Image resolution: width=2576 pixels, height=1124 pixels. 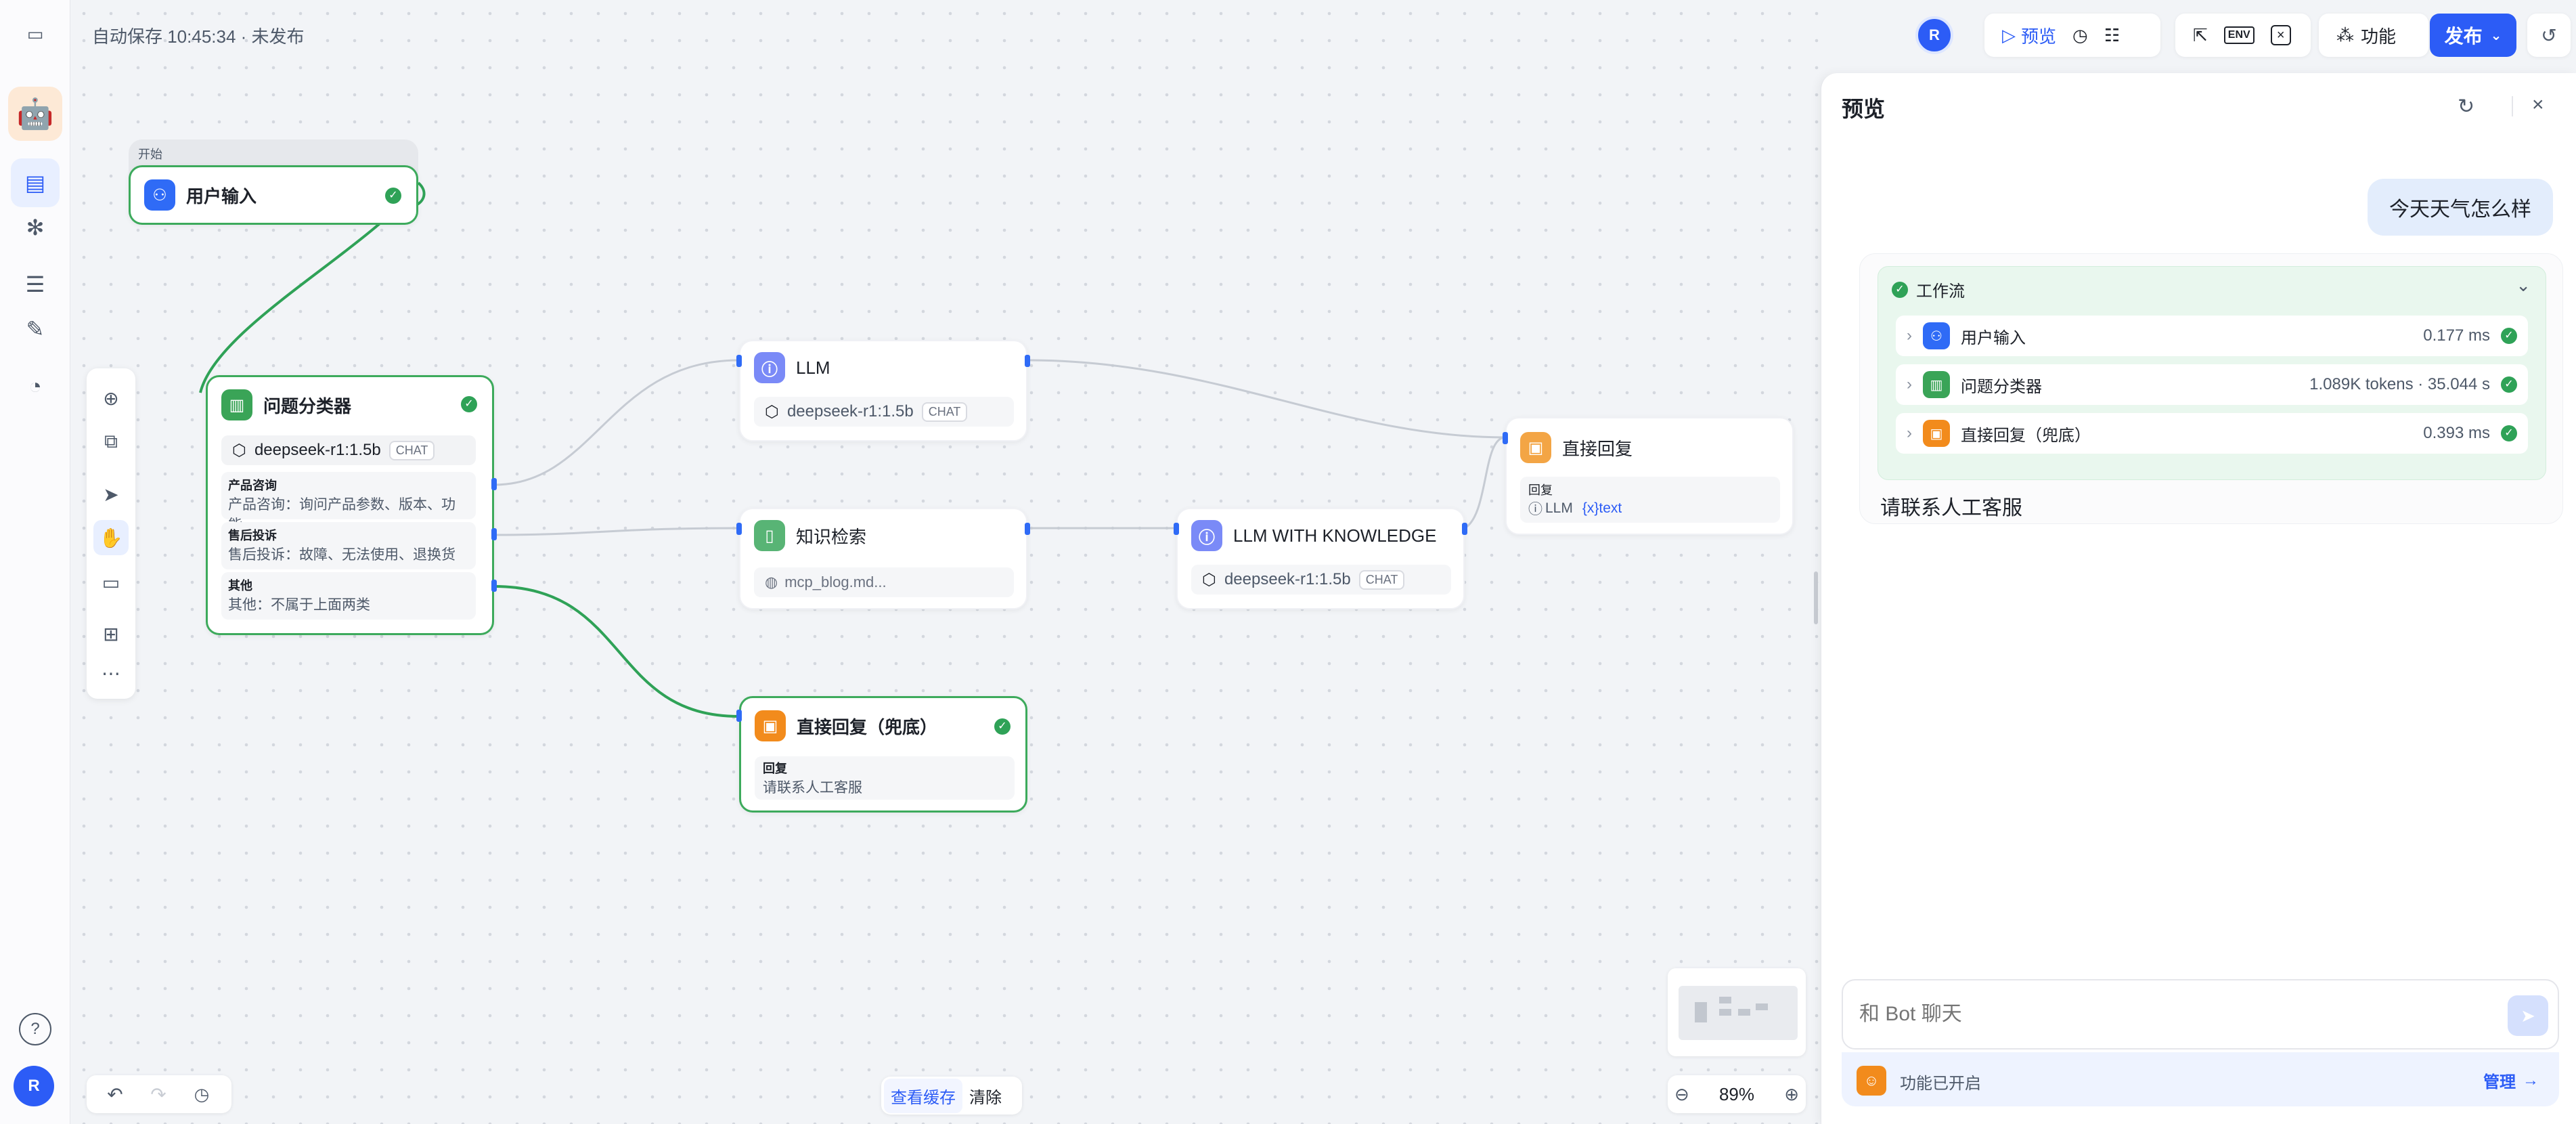 I want to click on step-name: 用户输入, so click(x=1993, y=337).